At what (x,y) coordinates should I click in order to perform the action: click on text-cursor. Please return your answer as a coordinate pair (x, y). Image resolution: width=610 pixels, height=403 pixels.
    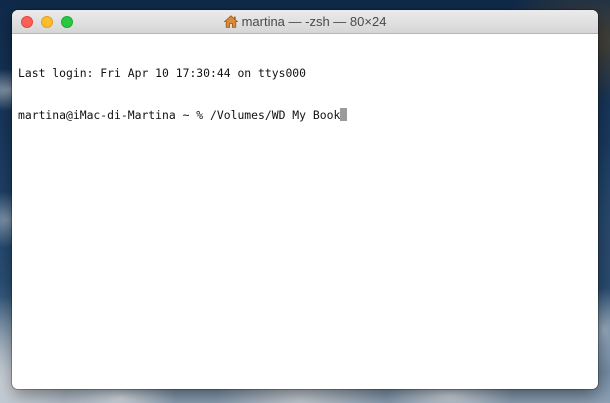
    Looking at the image, I should click on (344, 114).